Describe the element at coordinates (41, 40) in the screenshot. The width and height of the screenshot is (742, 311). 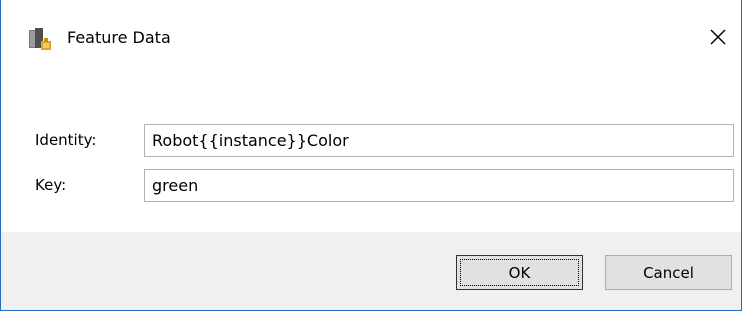
I see `app-icon` at that location.